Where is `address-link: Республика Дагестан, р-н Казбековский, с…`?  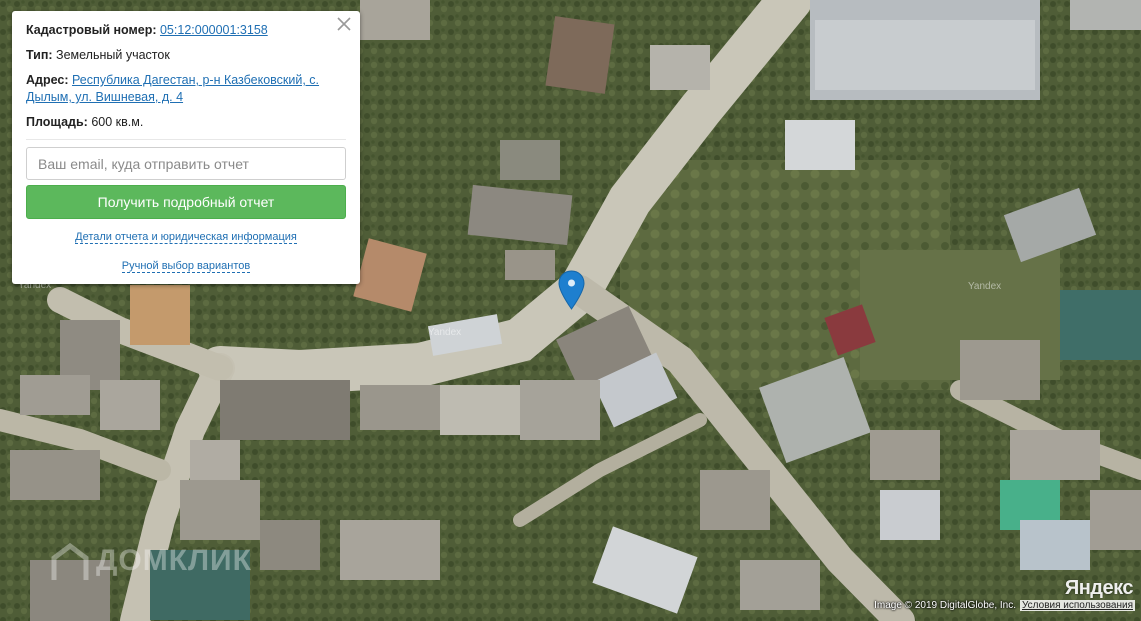 address-link: Республика Дагестан, р-н Казбековский, с… is located at coordinates (195, 80).